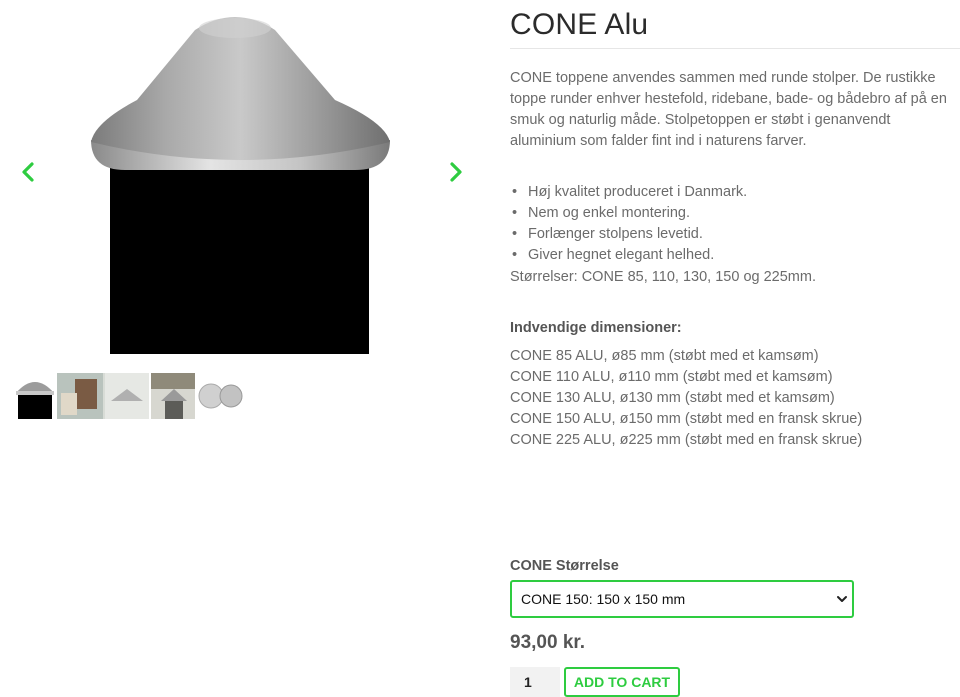 This screenshot has width=960, height=697. Describe the element at coordinates (629, 255) in the screenshot. I see `feature-item: Giver hegnet elegant helhed.` at that location.